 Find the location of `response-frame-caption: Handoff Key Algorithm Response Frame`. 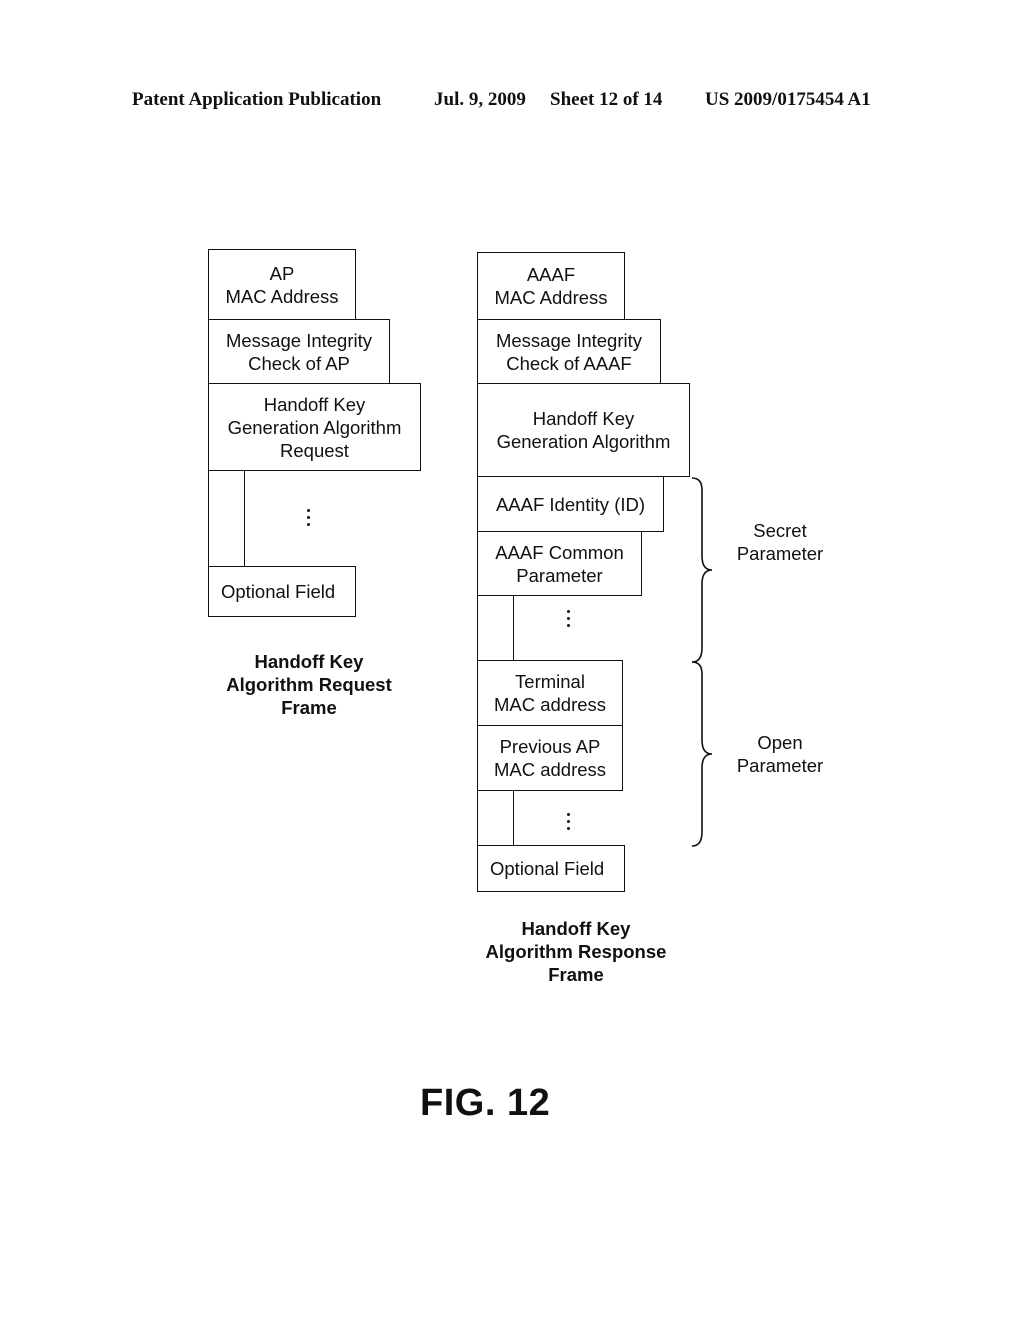

response-frame-caption: Handoff Key Algorithm Response Frame is located at coordinates (576, 951).